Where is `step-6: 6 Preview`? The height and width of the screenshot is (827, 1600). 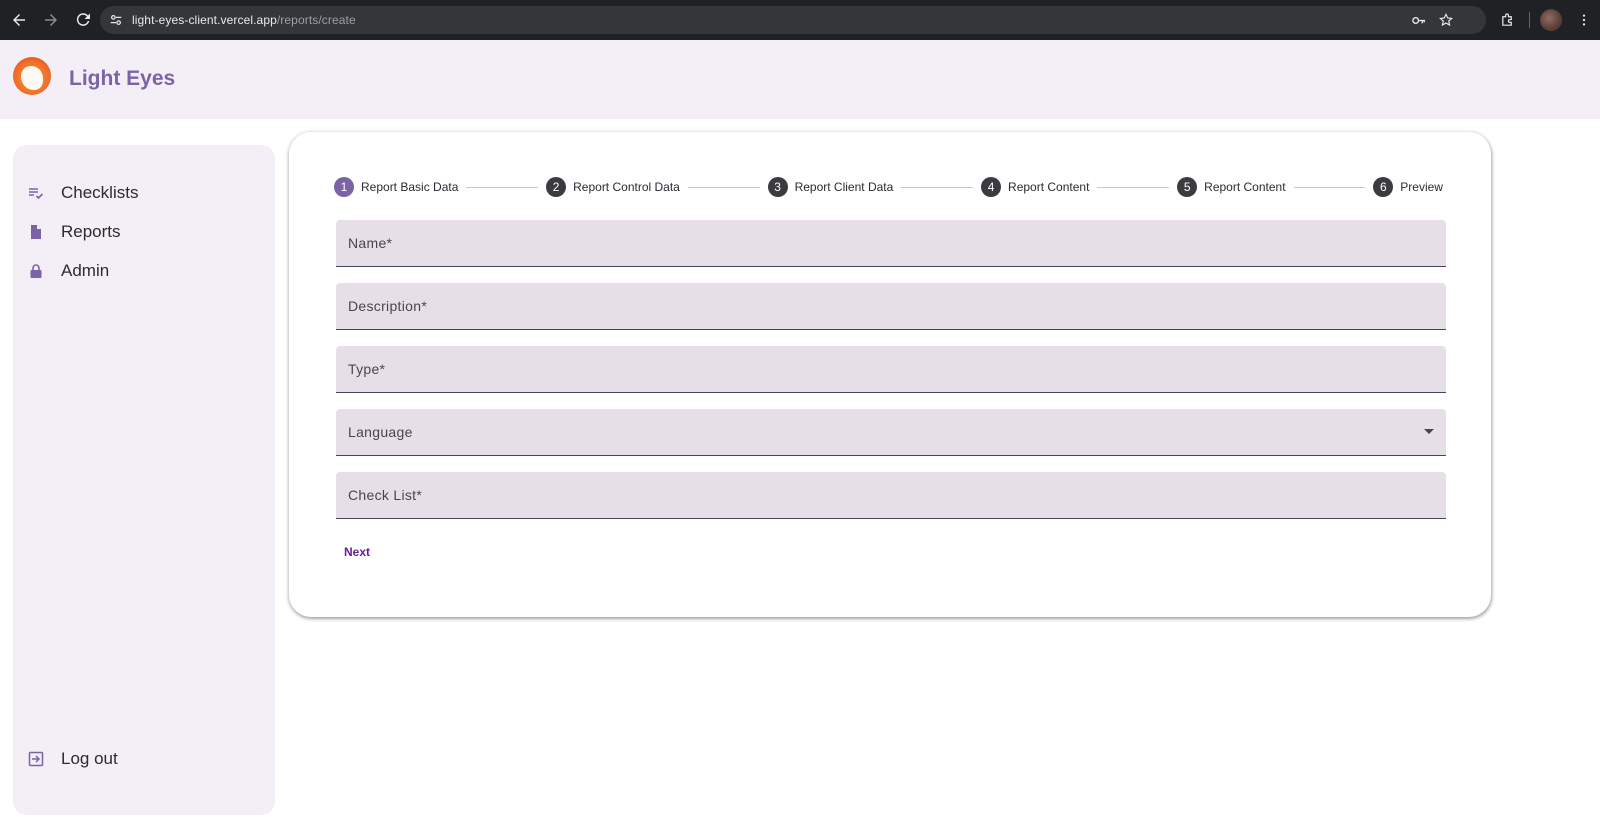 step-6: 6 Preview is located at coordinates (1408, 187).